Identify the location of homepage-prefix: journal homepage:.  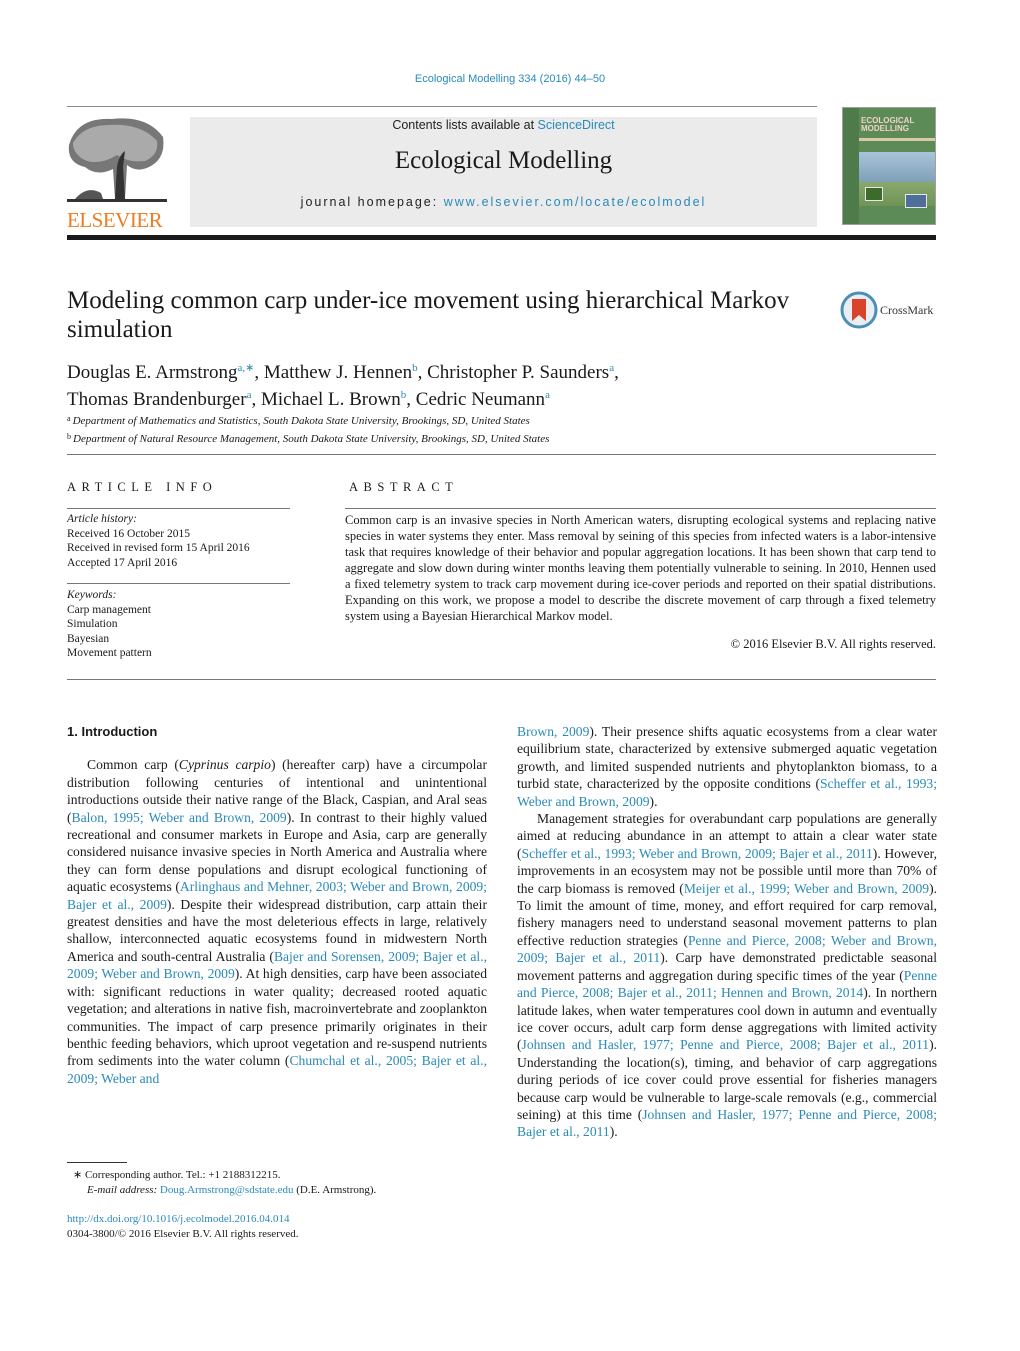
(372, 202).